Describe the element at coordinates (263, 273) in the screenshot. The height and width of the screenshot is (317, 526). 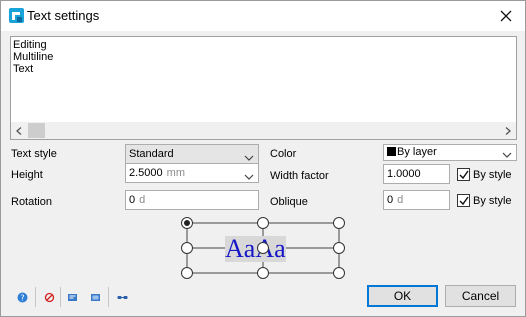
I see `align-bottom-center-handle` at that location.